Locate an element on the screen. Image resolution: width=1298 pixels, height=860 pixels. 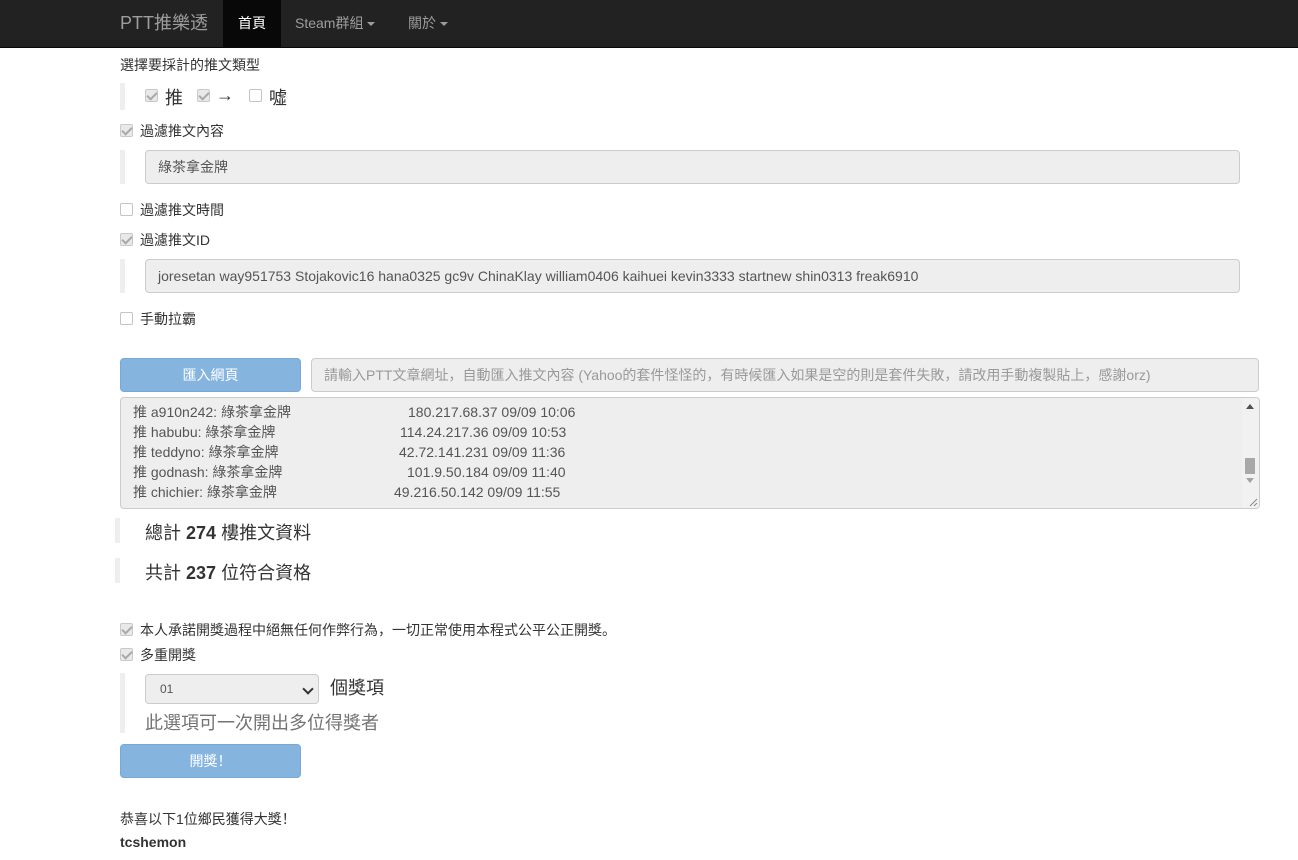
pledge-checkbox is located at coordinates (126, 629).